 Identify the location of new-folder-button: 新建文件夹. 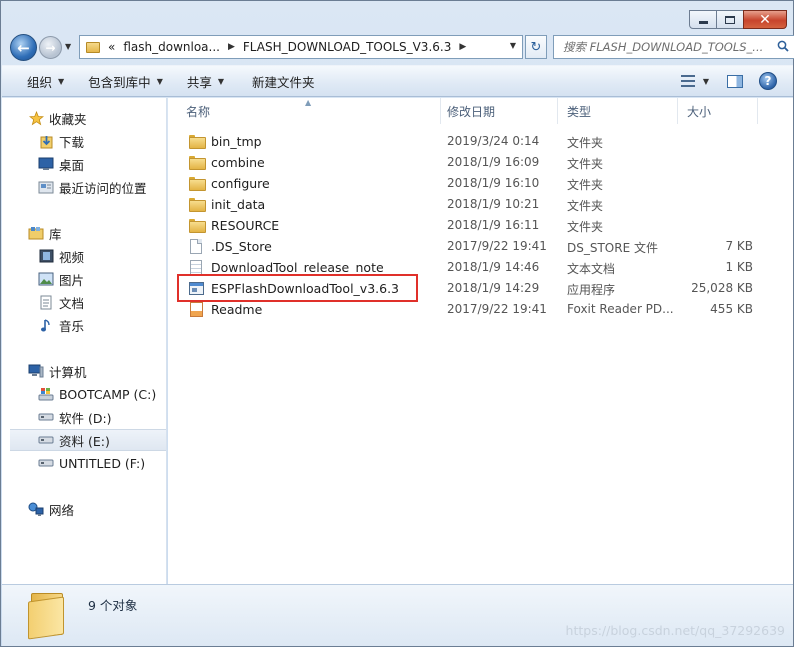
(283, 81).